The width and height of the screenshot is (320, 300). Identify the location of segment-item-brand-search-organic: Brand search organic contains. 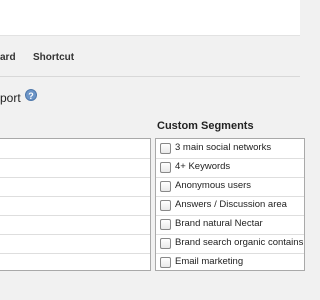
(230, 244).